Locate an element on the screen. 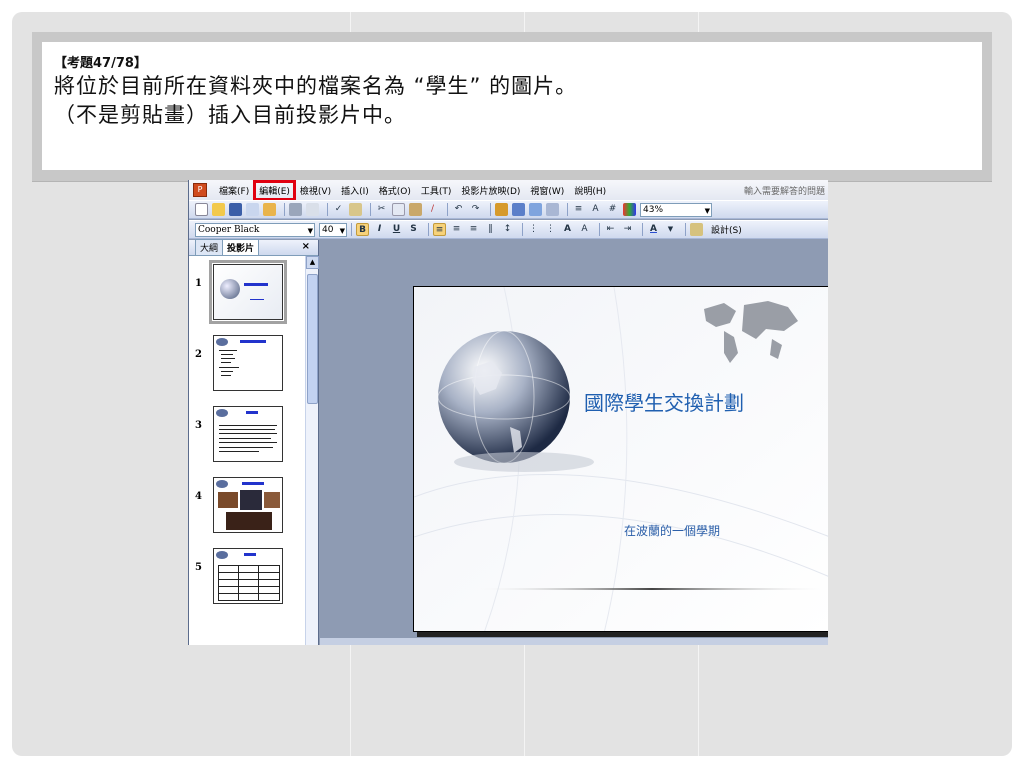 The width and height of the screenshot is (1024, 768). bold-icon: B is located at coordinates (362, 229).